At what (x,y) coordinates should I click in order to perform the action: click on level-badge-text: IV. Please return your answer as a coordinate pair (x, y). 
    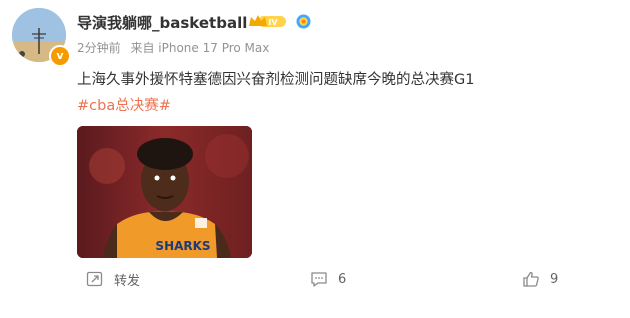
    Looking at the image, I should click on (273, 22).